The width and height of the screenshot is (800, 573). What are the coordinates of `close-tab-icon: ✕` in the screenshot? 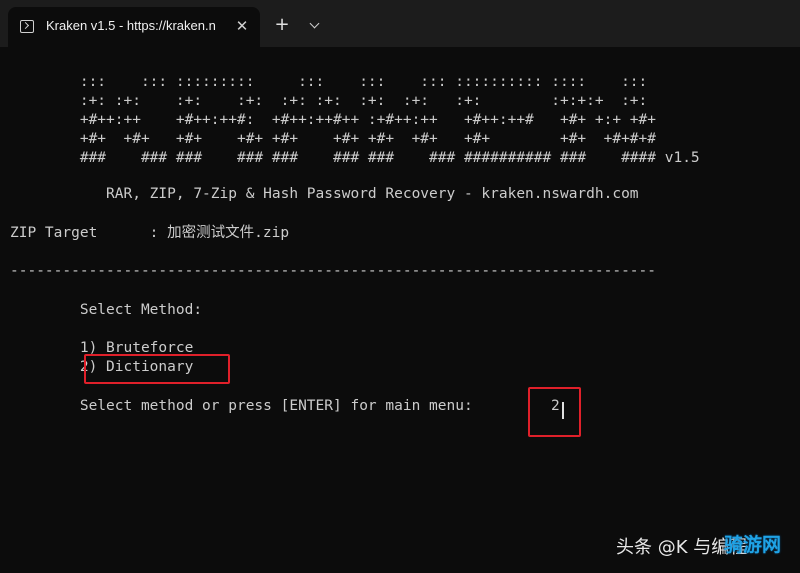 It's located at (242, 26).